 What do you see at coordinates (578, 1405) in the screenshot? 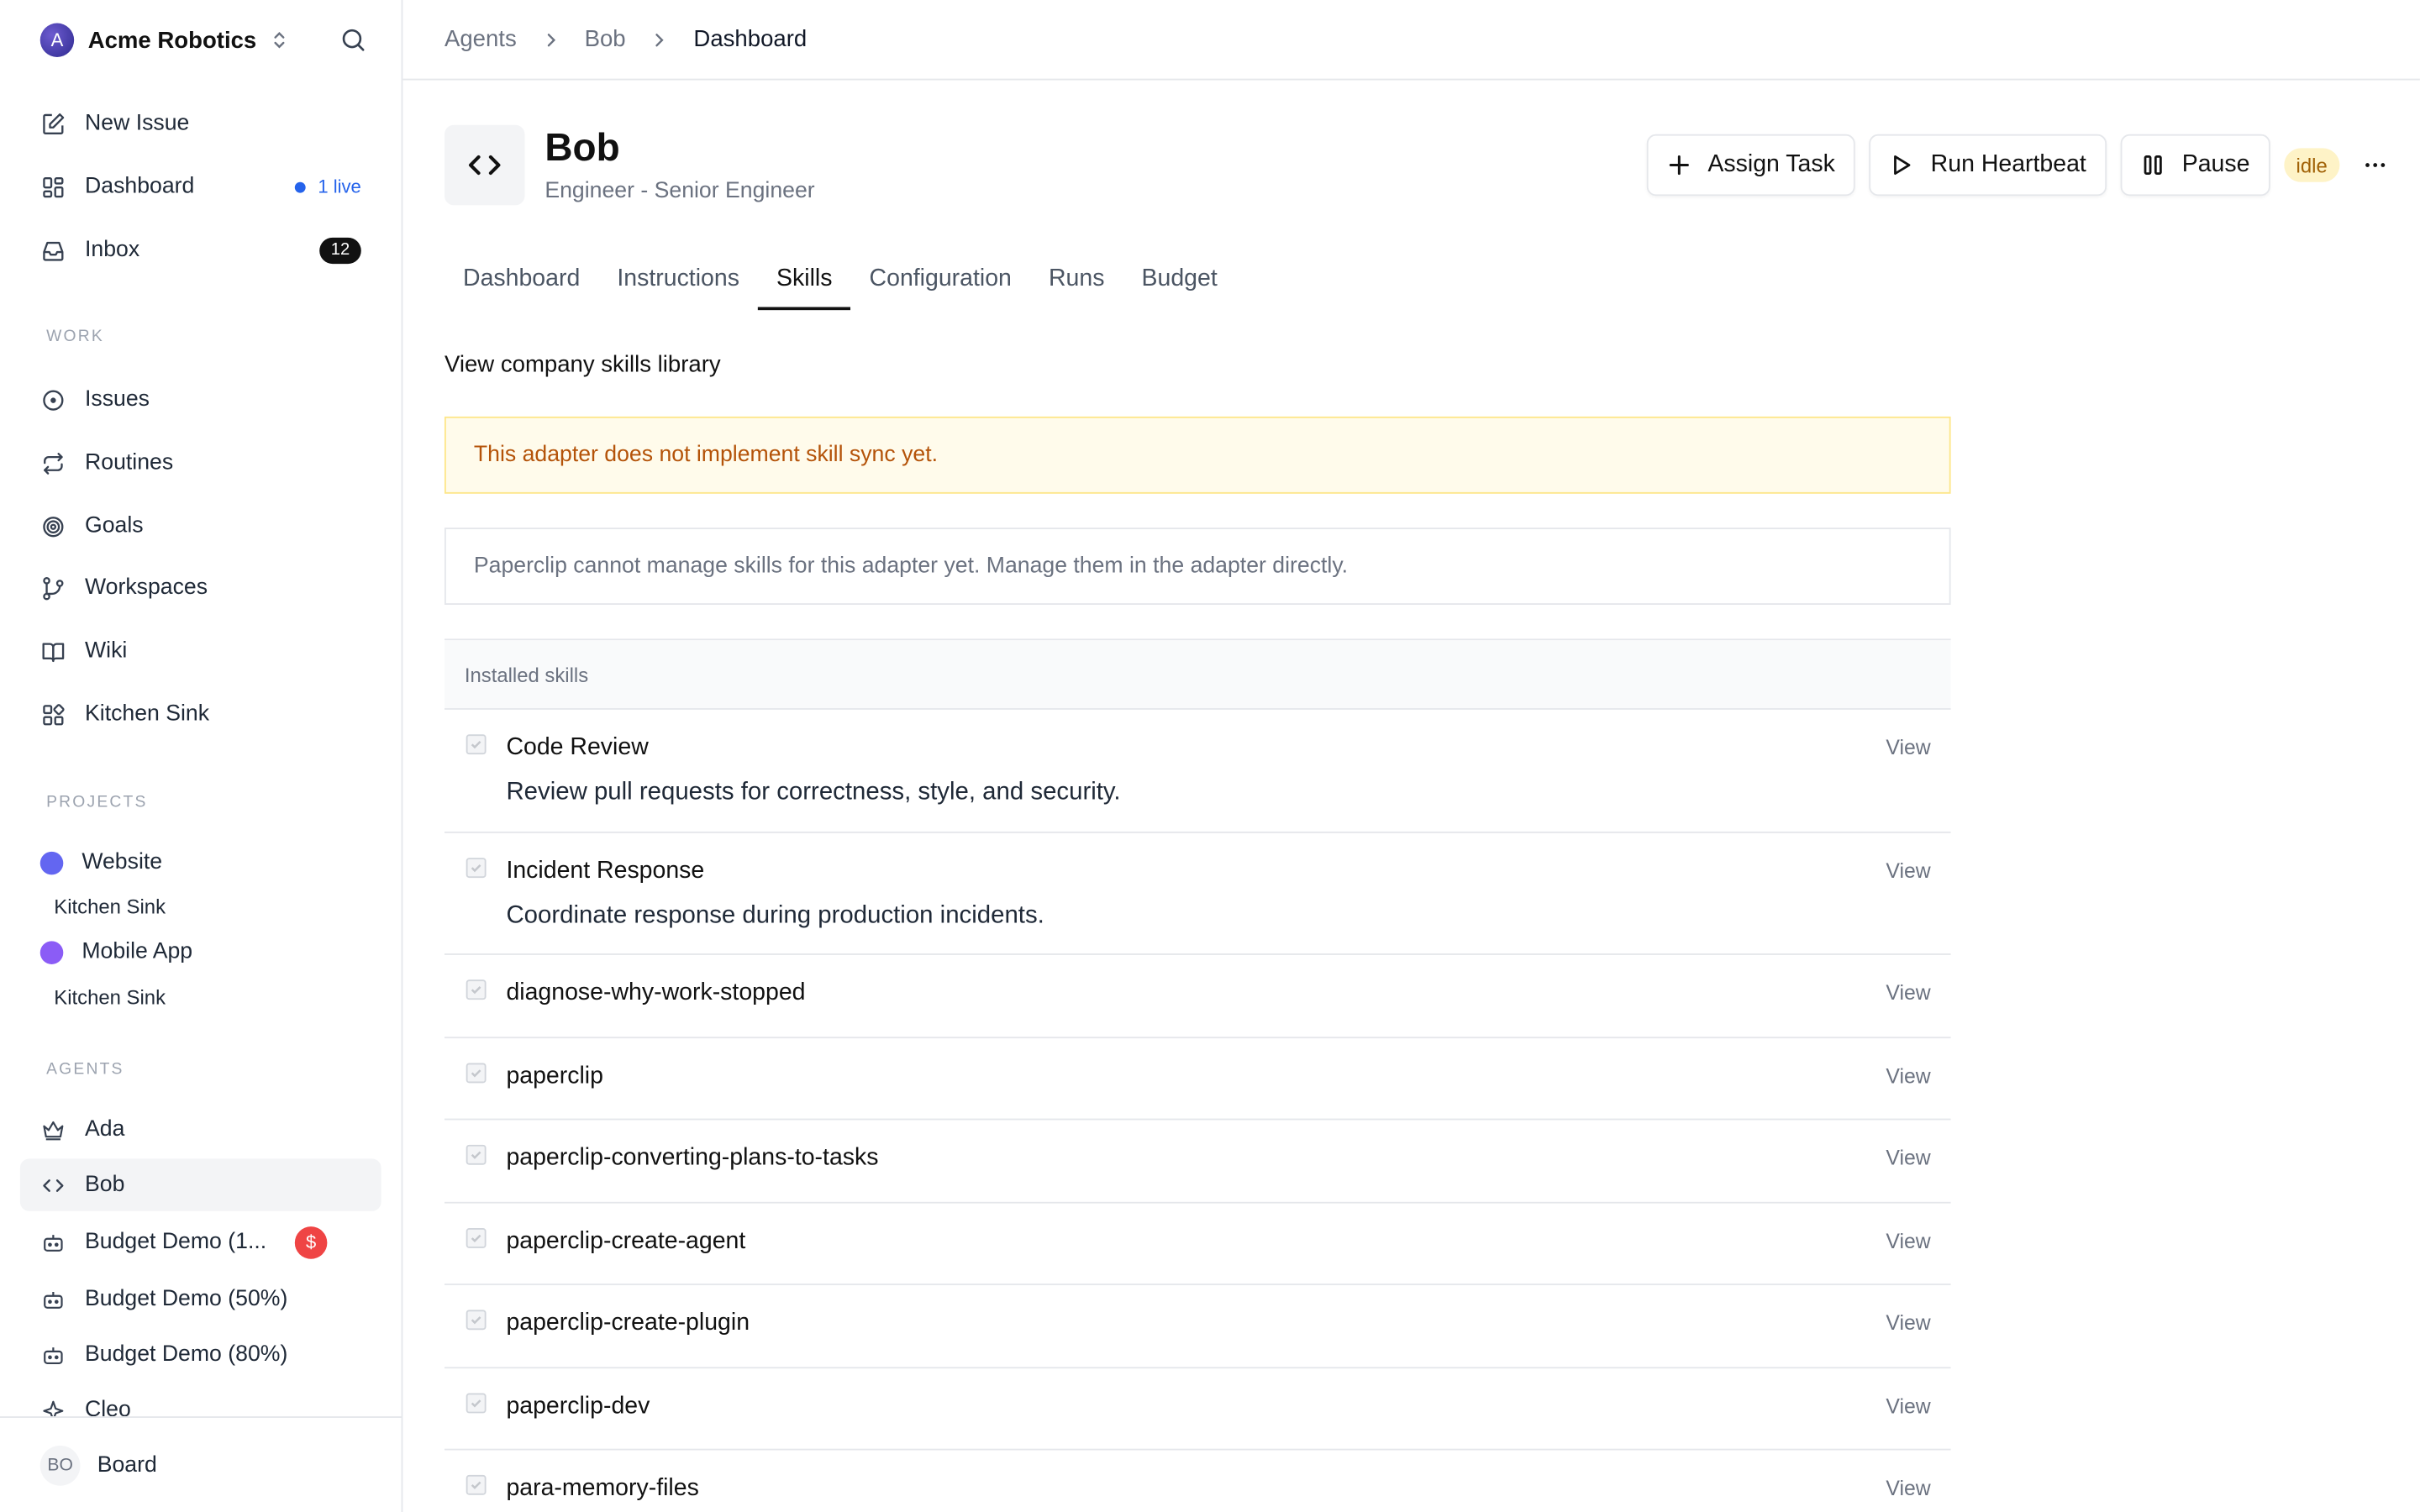
I see `skill-name: paperclip-dev` at bounding box center [578, 1405].